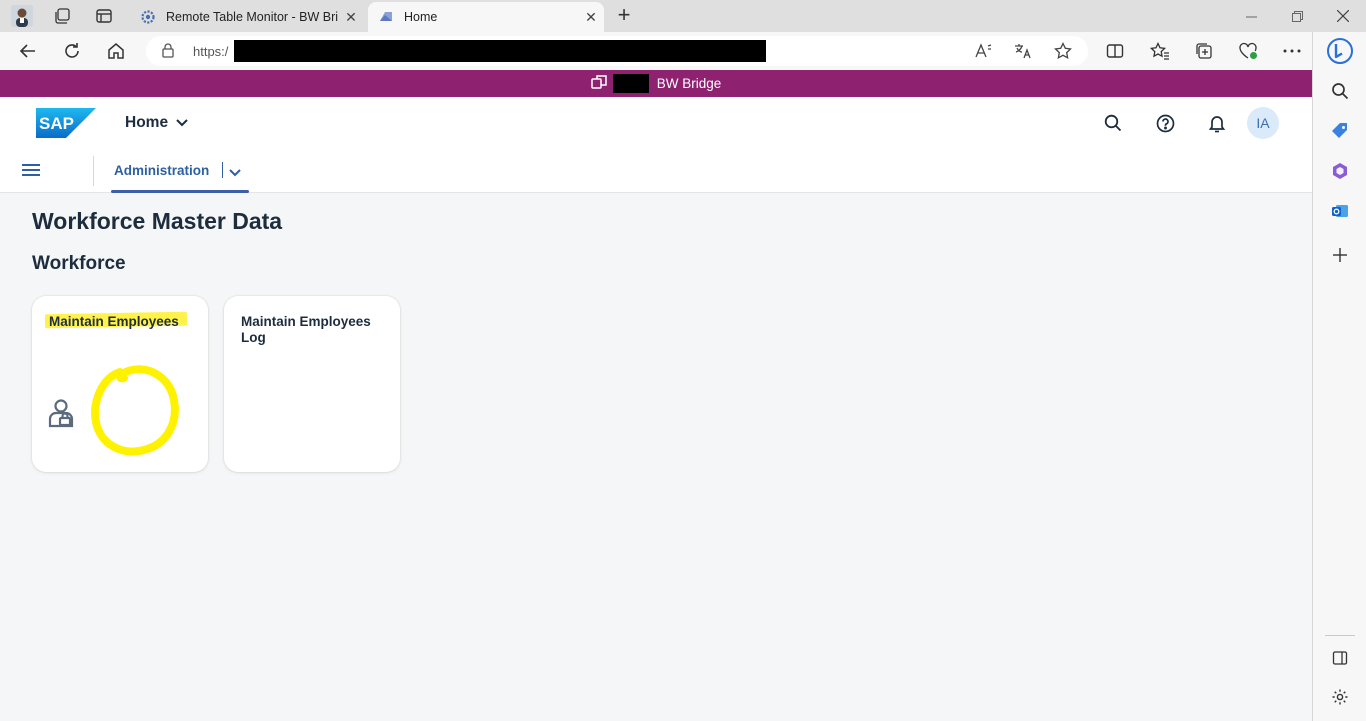 This screenshot has width=1366, height=721. I want to click on tab-home: Home ✕, so click(486, 17).